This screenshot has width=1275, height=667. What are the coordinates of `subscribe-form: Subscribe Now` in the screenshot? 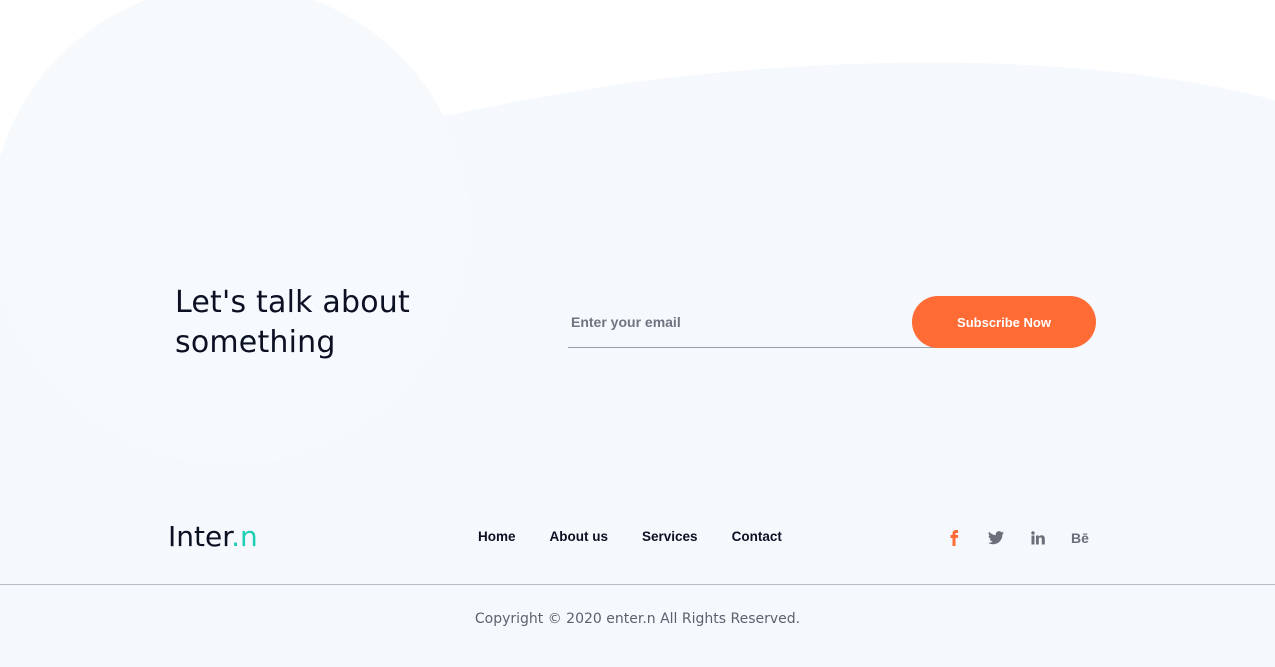 It's located at (832, 322).